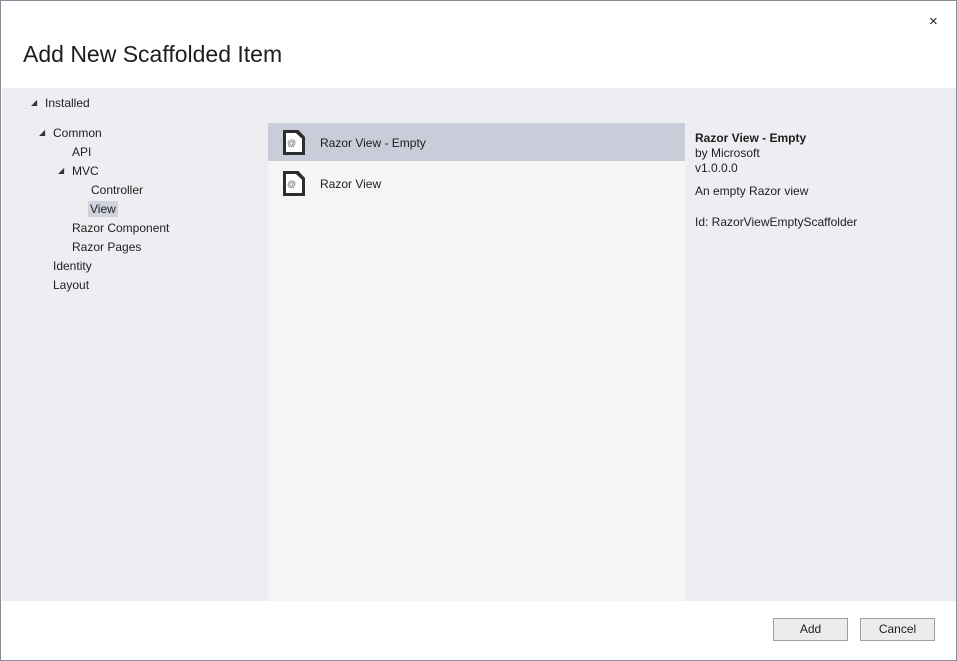 Image resolution: width=957 pixels, height=661 pixels. I want to click on details-description: An empty Razor view, so click(752, 191).